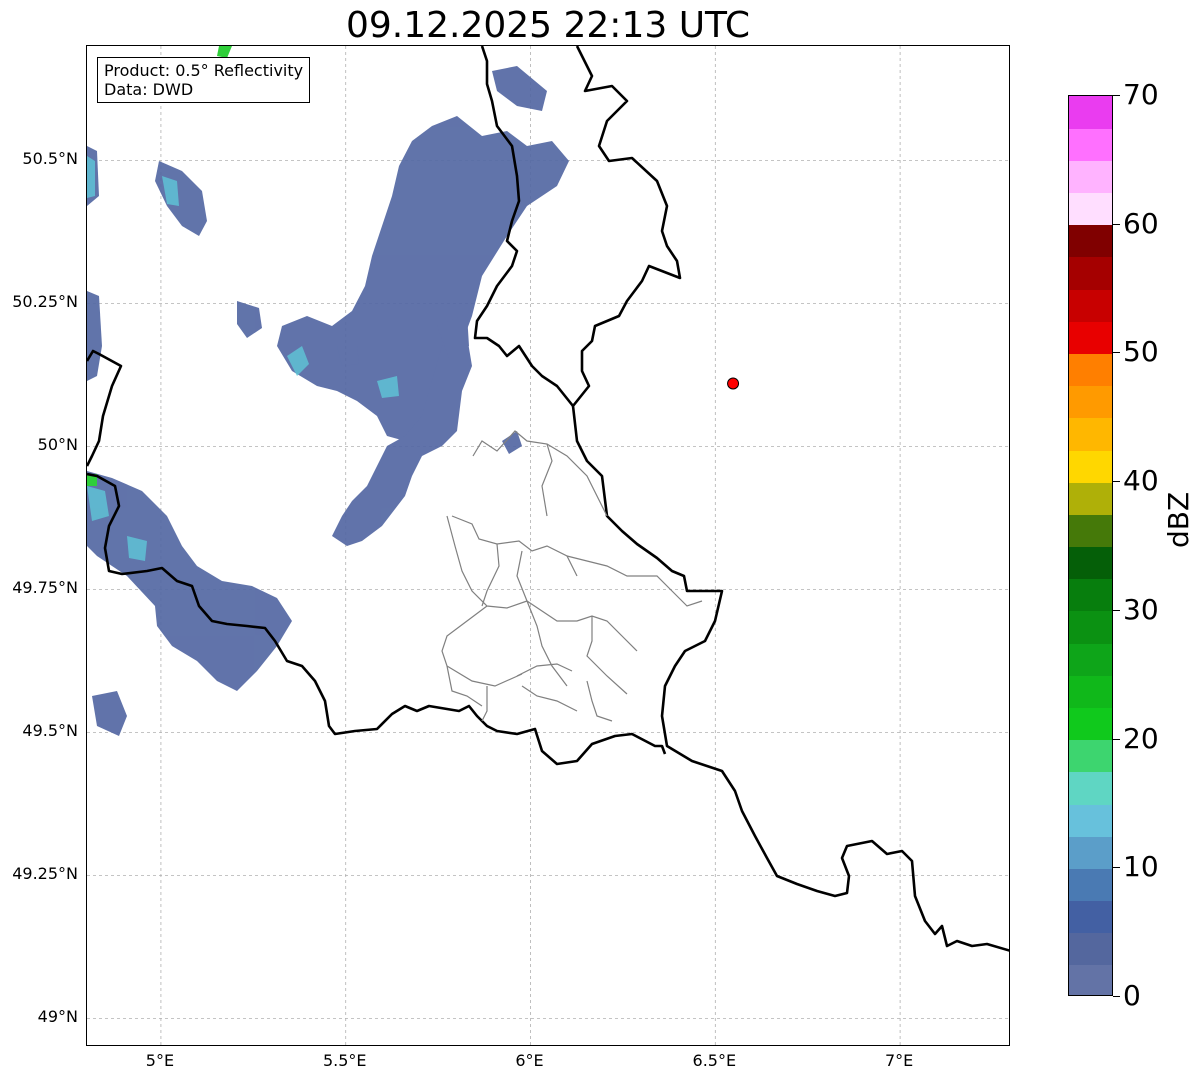 The width and height of the screenshot is (1202, 1081). Describe the element at coordinates (45, 588) in the screenshot. I see `latitude-tick-label: 49.75°N` at that location.